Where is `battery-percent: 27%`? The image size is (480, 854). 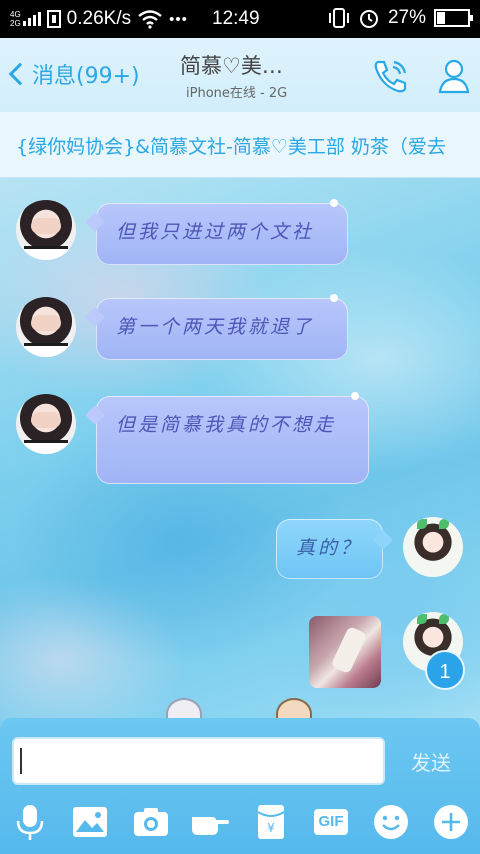
battery-percent: 27% is located at coordinates (406, 17).